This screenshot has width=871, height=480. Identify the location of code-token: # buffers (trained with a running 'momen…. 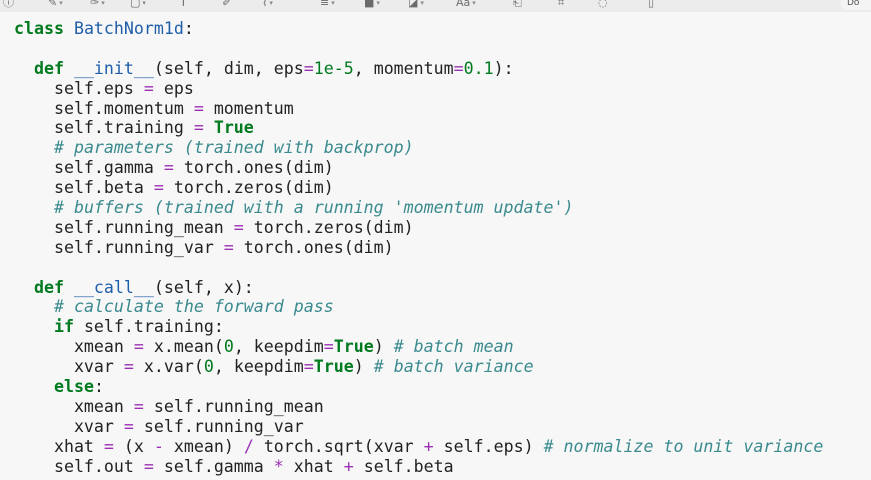
(313, 208).